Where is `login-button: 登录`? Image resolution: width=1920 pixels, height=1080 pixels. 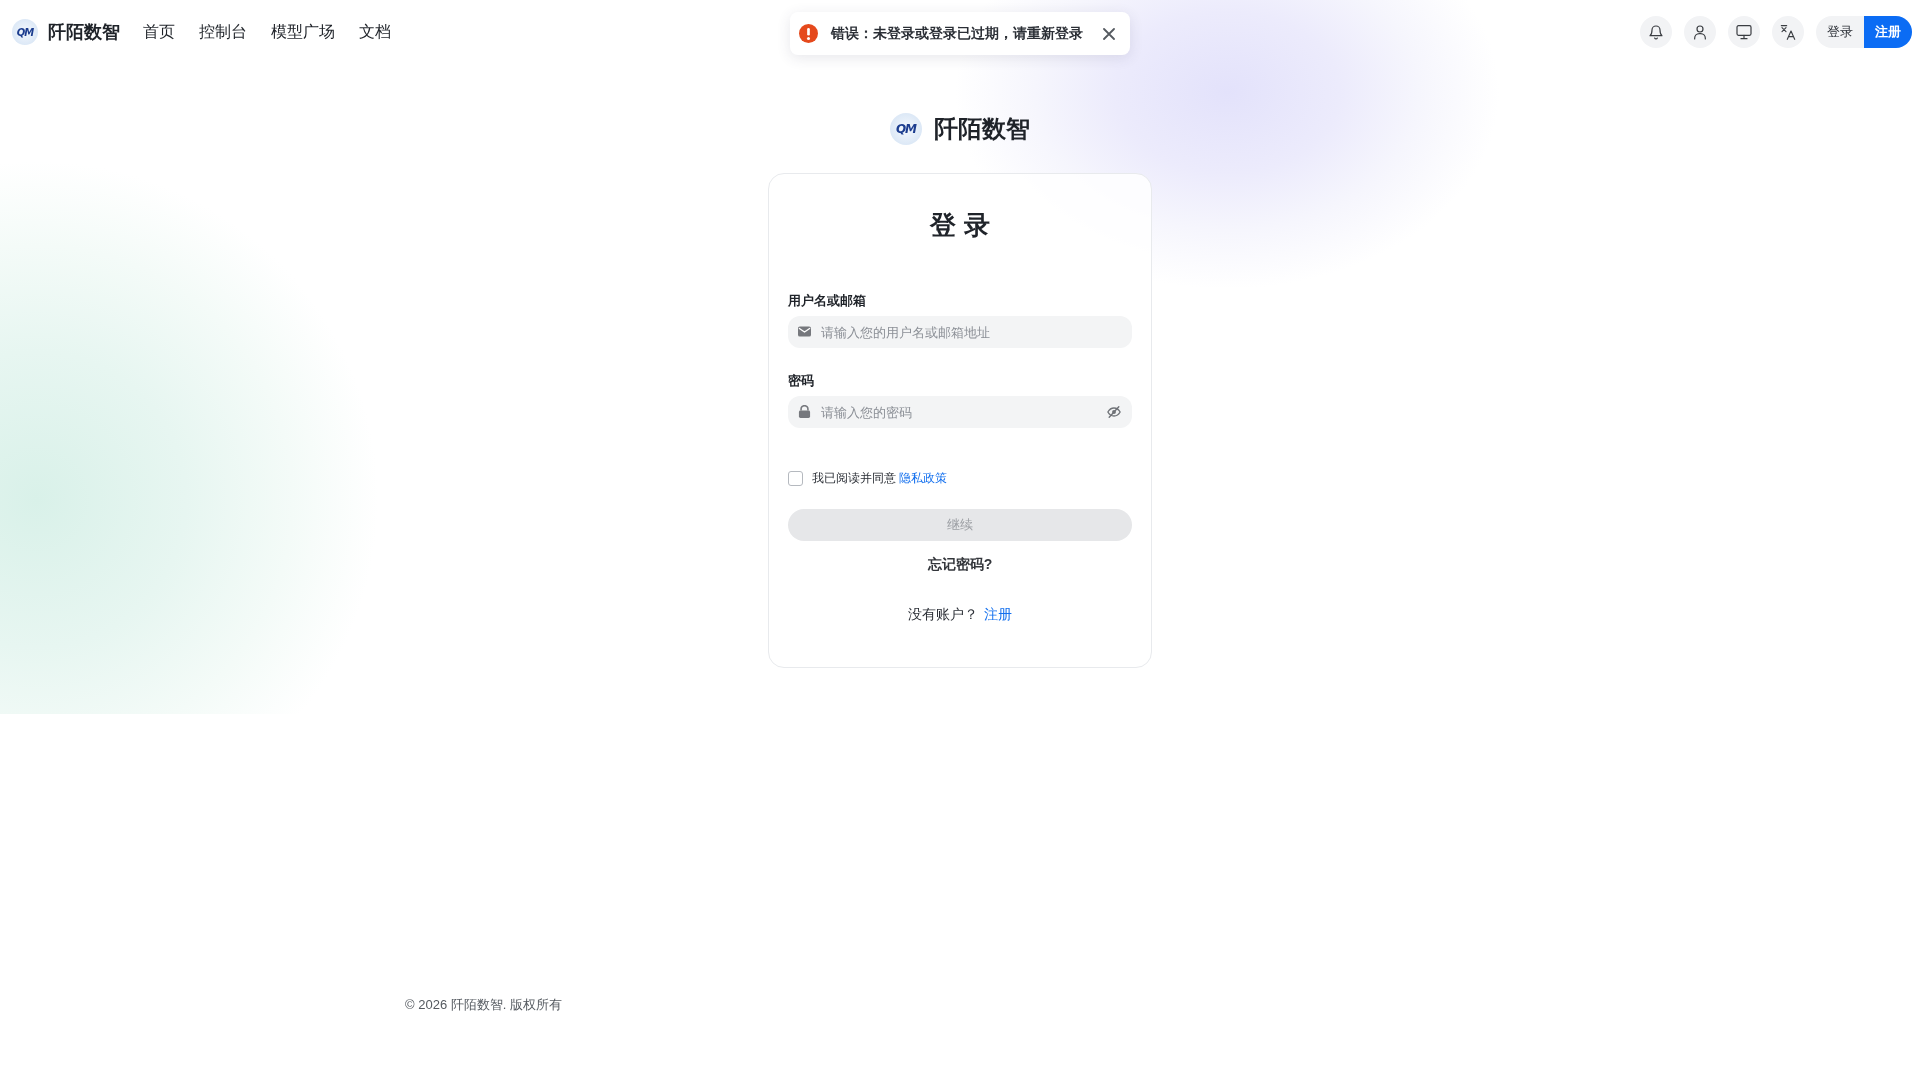 login-button: 登录 is located at coordinates (1840, 32).